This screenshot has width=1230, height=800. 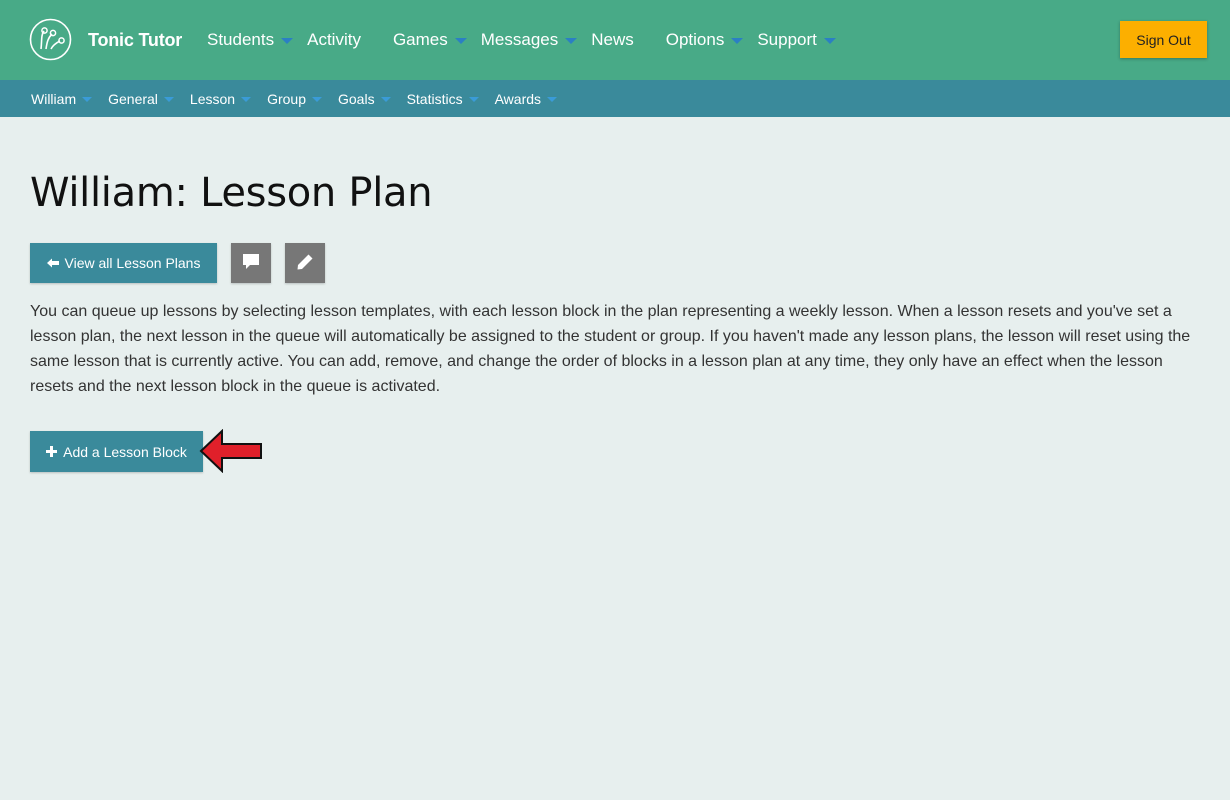 I want to click on add-lesson-block-button: Add a Lesson Block, so click(x=116, y=451).